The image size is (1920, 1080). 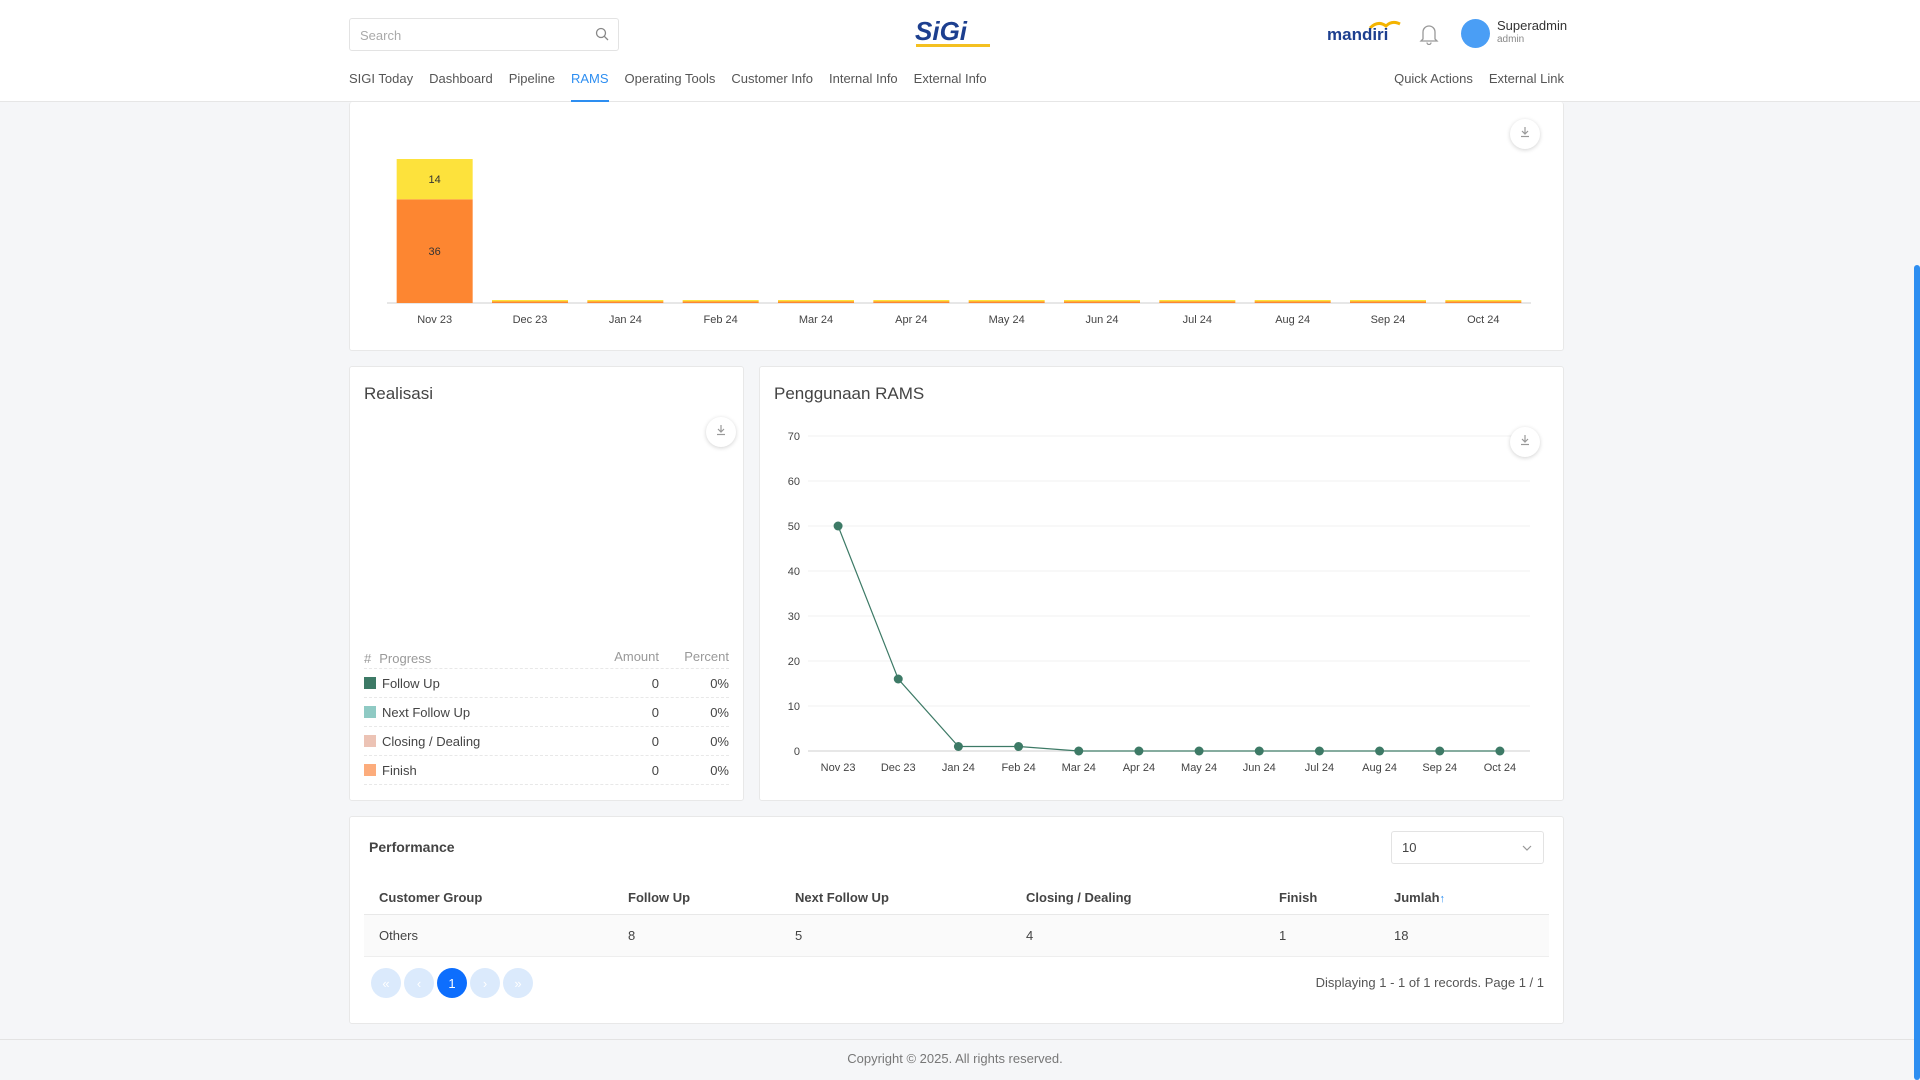 What do you see at coordinates (1259, 768) in the screenshot?
I see `x-tick-label: Jun 24` at bounding box center [1259, 768].